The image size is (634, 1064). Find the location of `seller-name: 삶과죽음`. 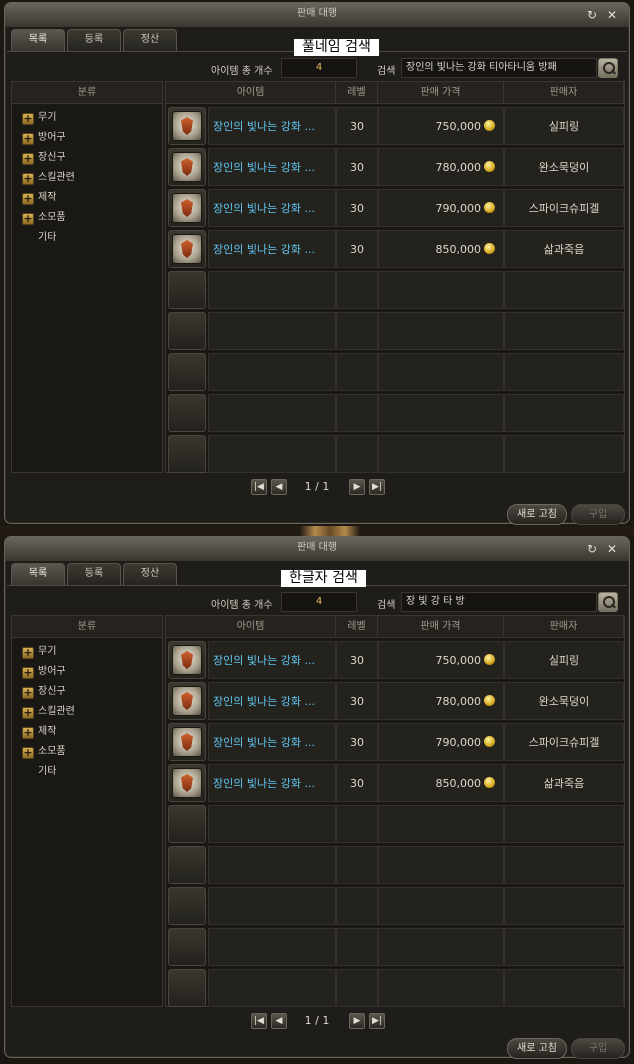

seller-name: 삶과죽음 is located at coordinates (564, 783).